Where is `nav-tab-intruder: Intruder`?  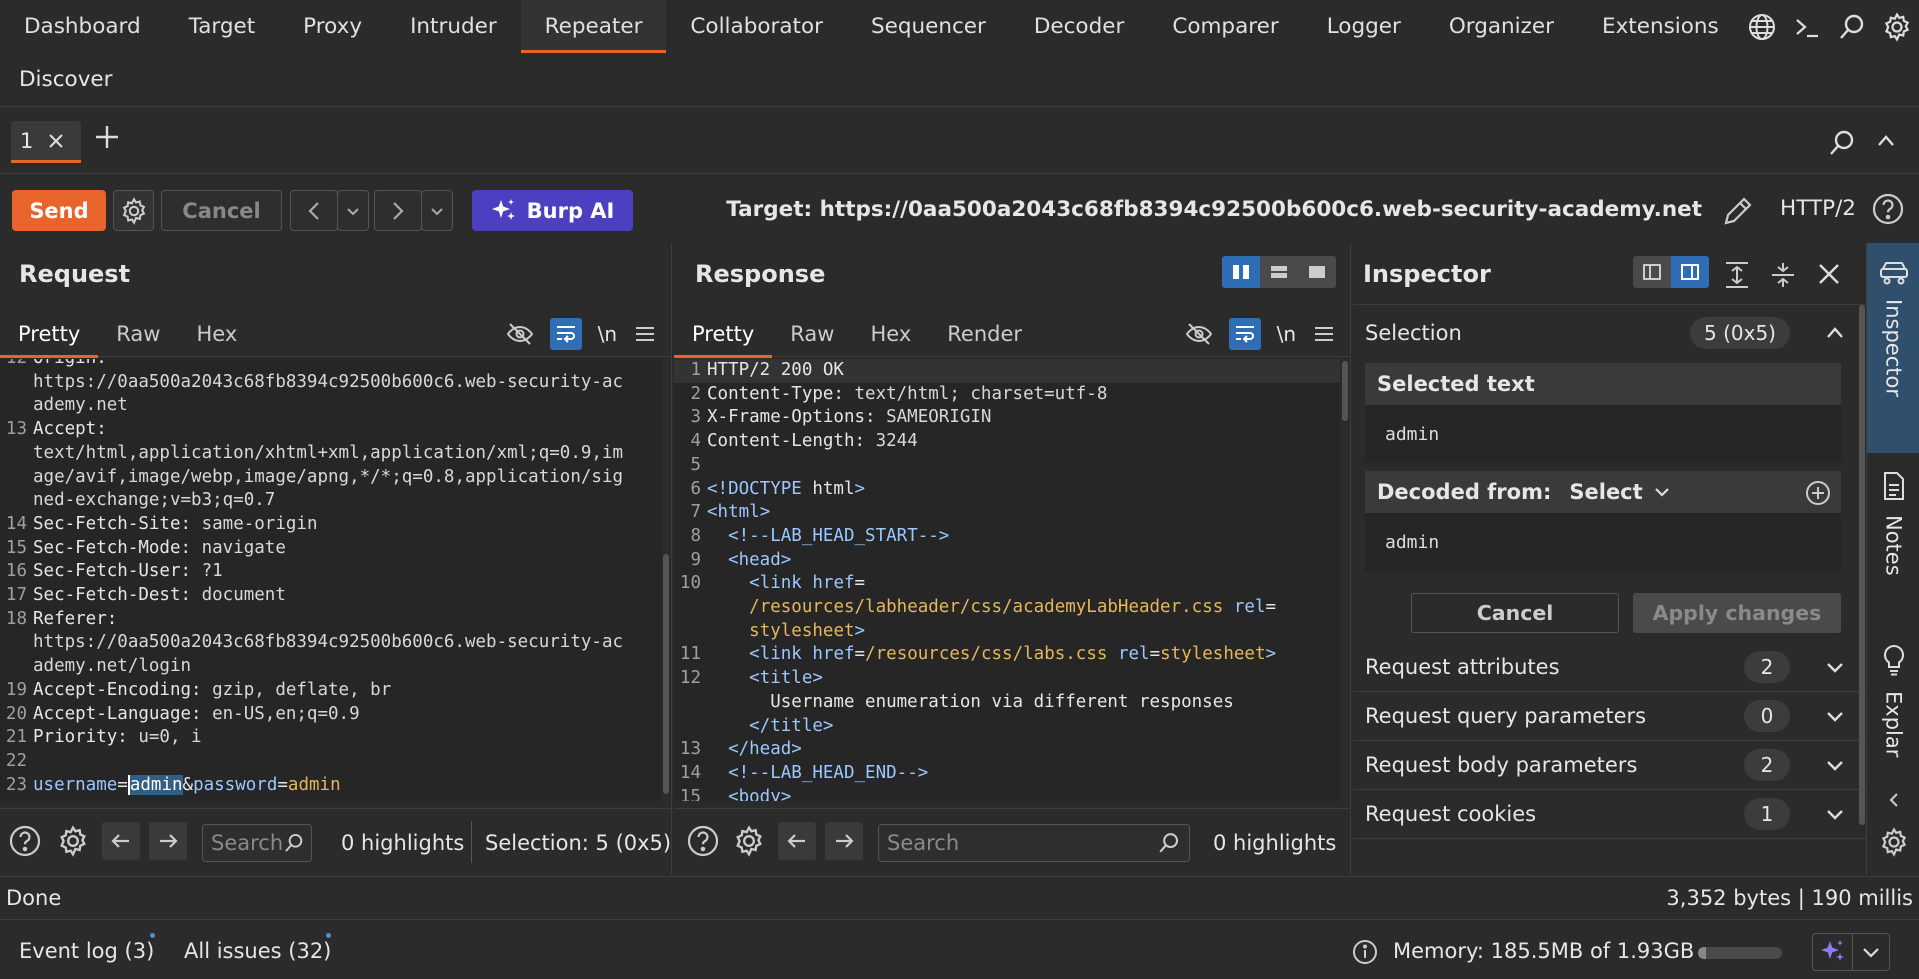
nav-tab-intruder: Intruder is located at coordinates (453, 26).